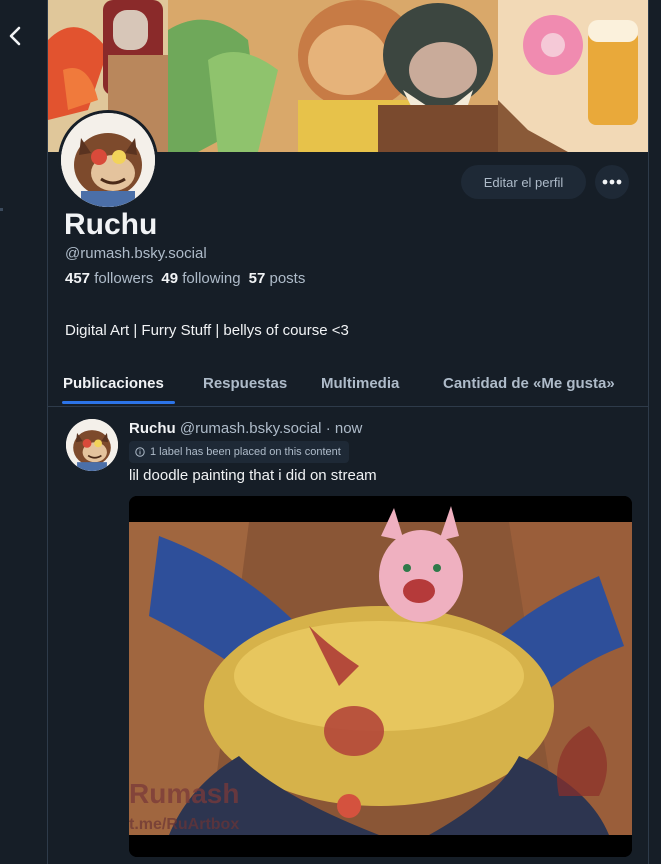 Image resolution: width=661 pixels, height=864 pixels. What do you see at coordinates (1, 209) in the screenshot?
I see `rail-marker` at bounding box center [1, 209].